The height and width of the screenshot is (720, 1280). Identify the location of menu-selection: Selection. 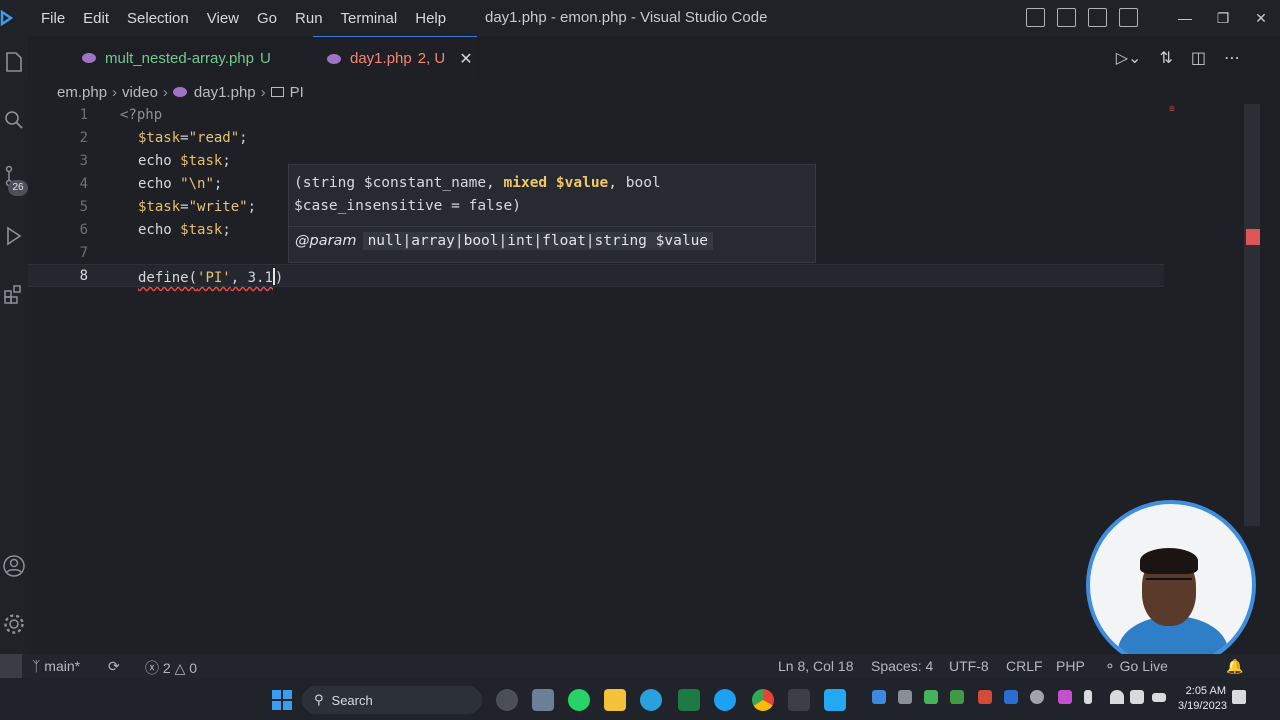
(158, 18).